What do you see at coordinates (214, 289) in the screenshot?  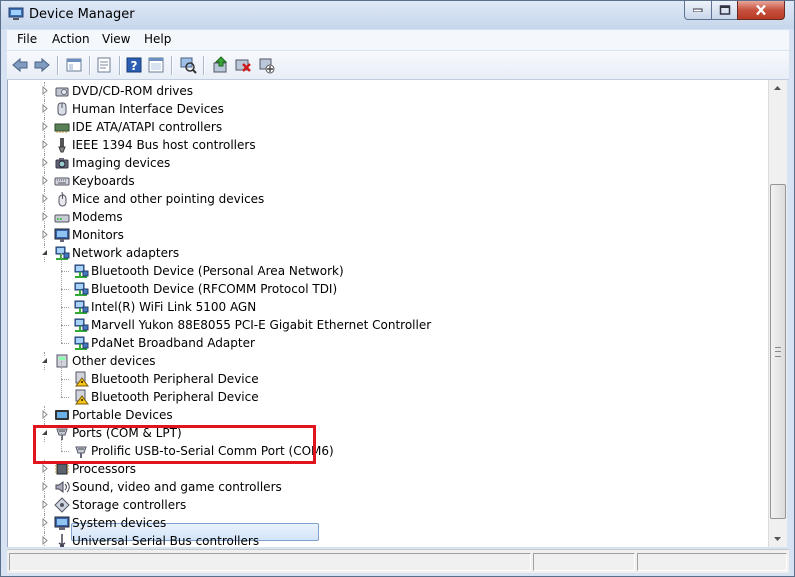 I see `tree-item-label: Bluetooth Device (RFCOMM Protocol TDI)` at bounding box center [214, 289].